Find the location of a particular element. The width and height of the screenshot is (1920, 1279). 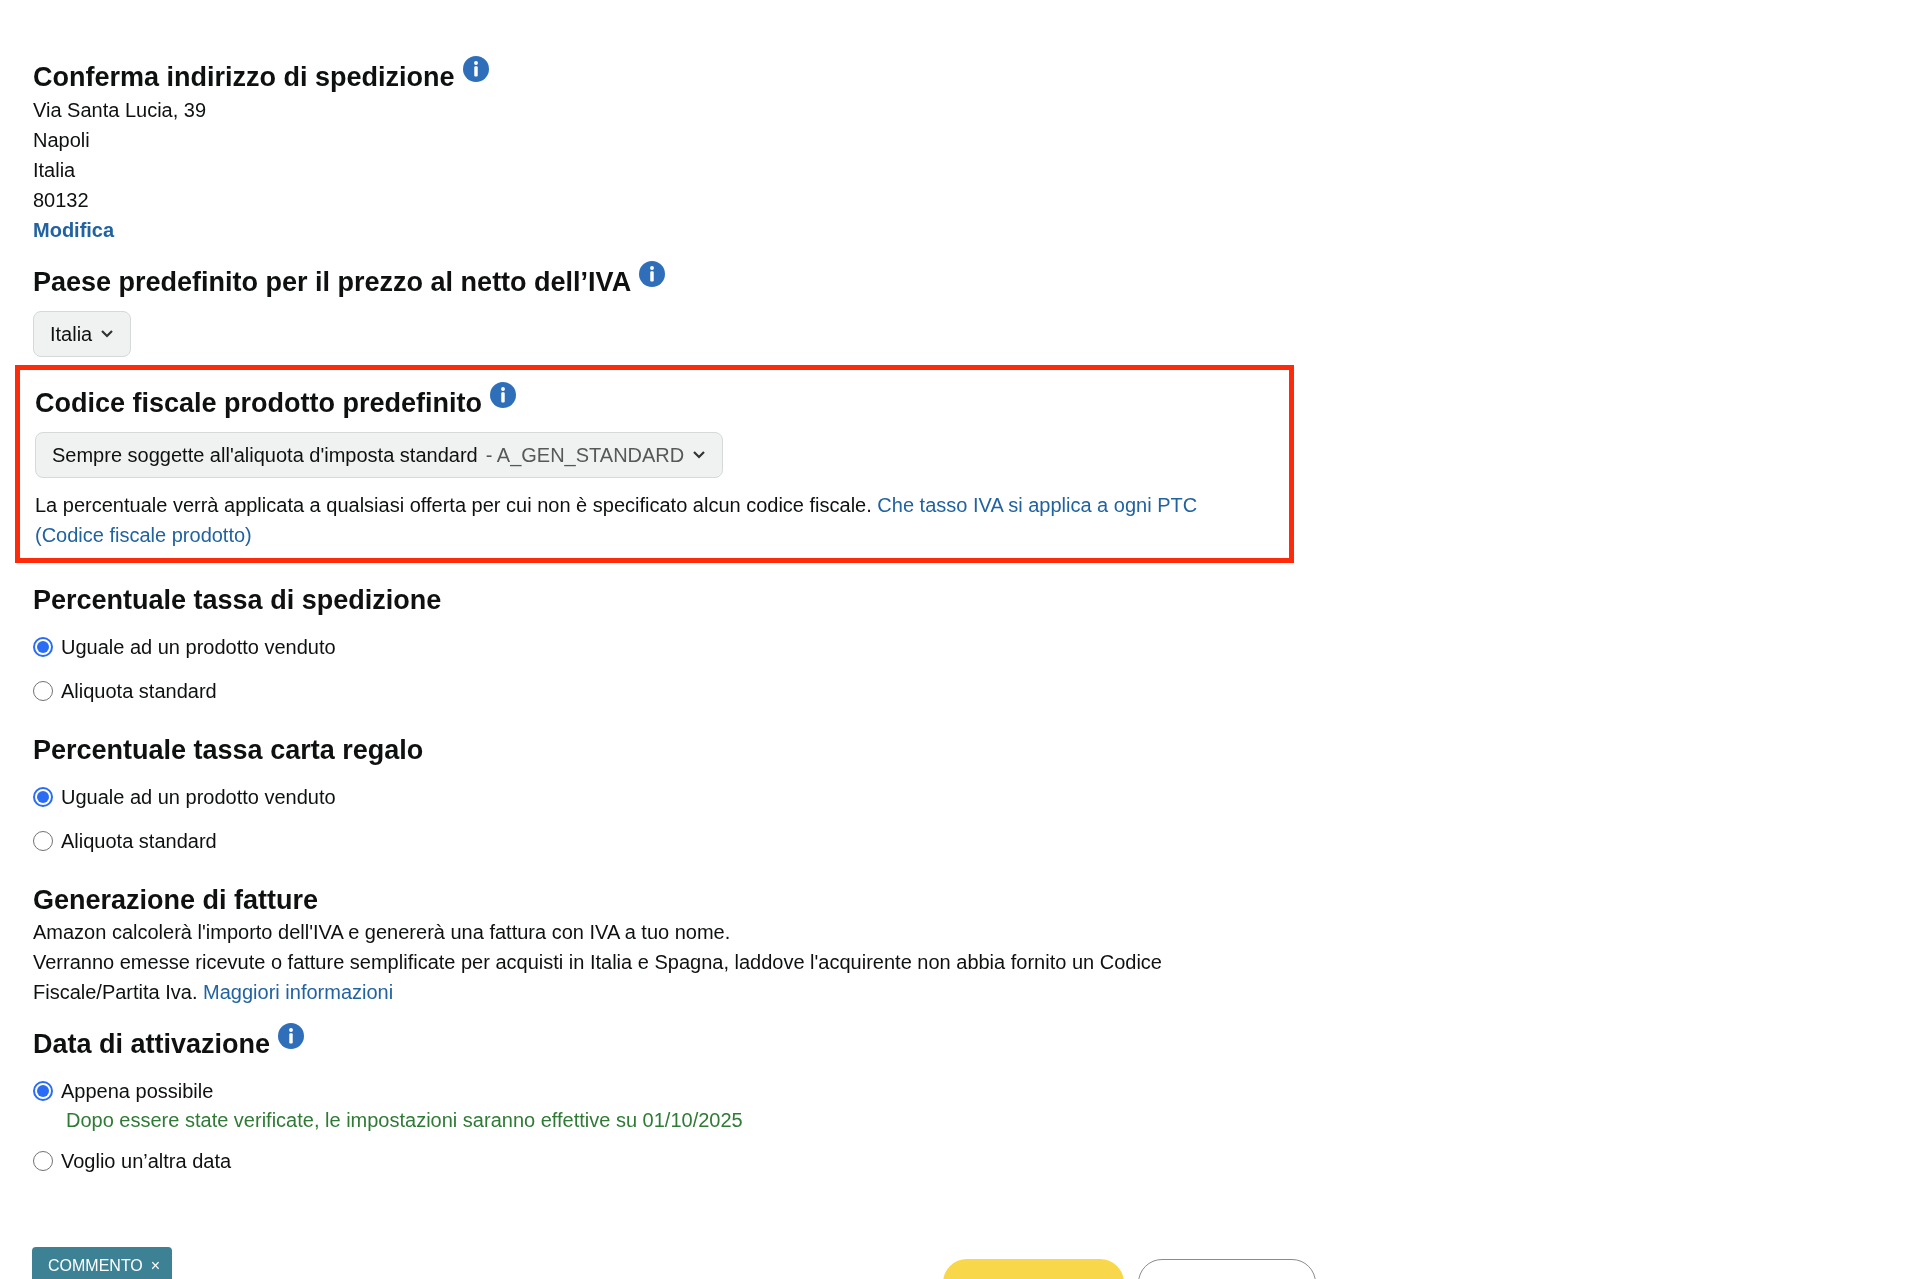

more-info-link: Maggiori informazioni is located at coordinates (298, 992).